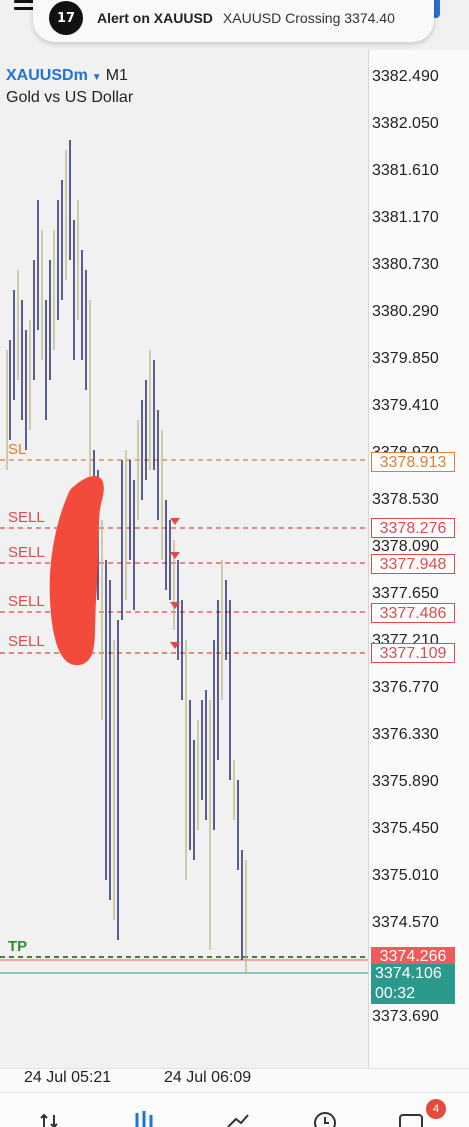 This screenshot has height=1127, width=469. I want to click on price-tick-label: 3381.610, so click(405, 170).